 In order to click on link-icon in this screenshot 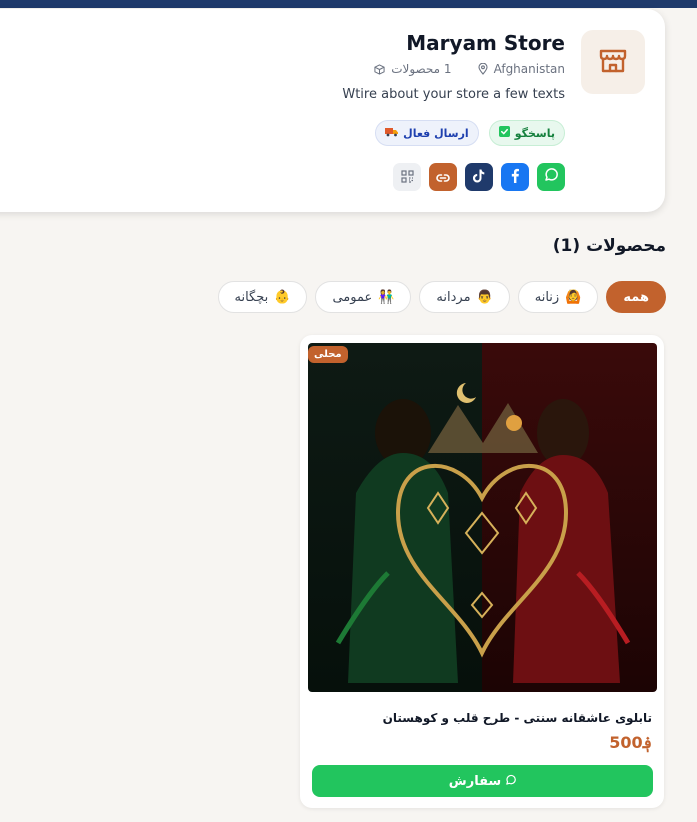, I will do `click(443, 177)`.